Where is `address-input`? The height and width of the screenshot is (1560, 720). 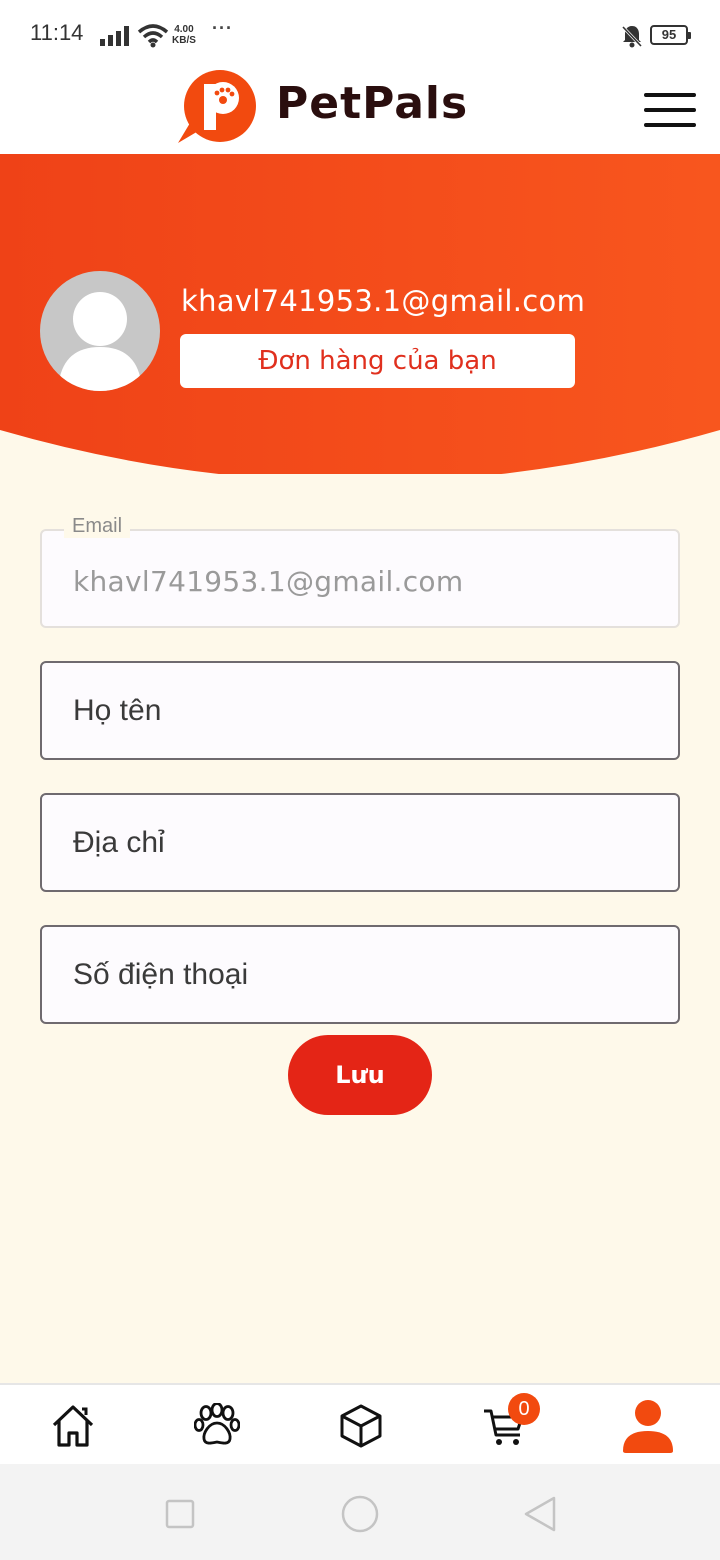
address-input is located at coordinates (360, 842).